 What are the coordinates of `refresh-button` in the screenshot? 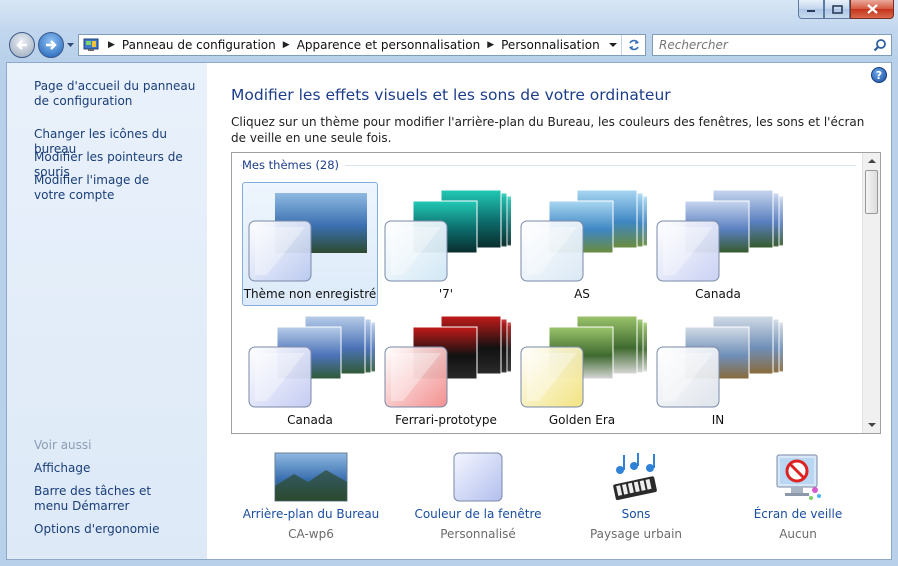 It's located at (633, 45).